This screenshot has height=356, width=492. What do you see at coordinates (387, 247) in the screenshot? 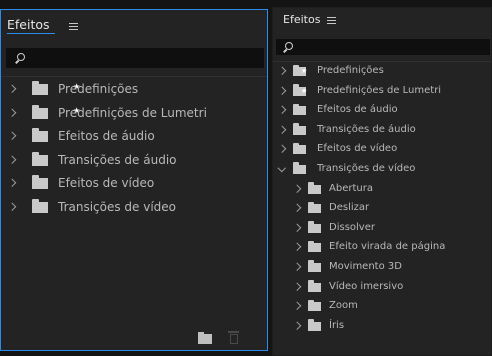
I see `tree-item-label: Efeito virada de página` at bounding box center [387, 247].